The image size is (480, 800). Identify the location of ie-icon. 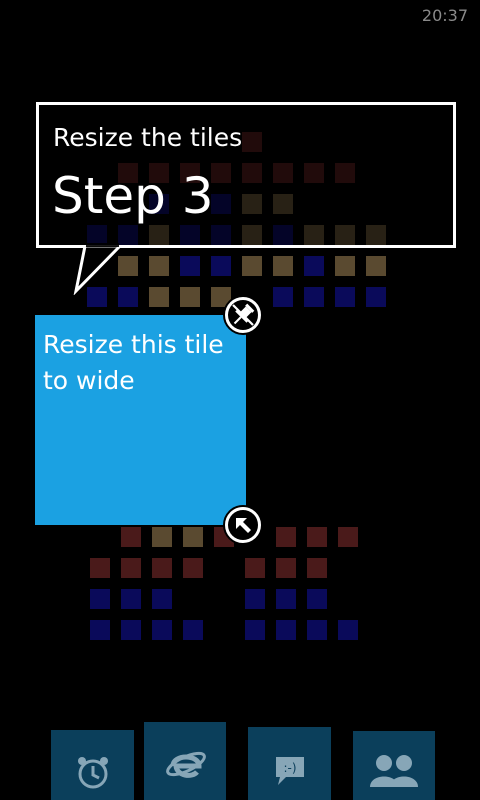
(186, 764).